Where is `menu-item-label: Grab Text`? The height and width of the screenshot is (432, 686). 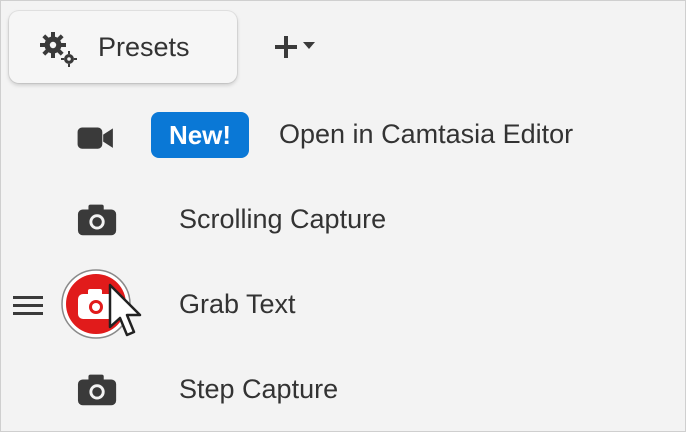
menu-item-label: Grab Text is located at coordinates (237, 304).